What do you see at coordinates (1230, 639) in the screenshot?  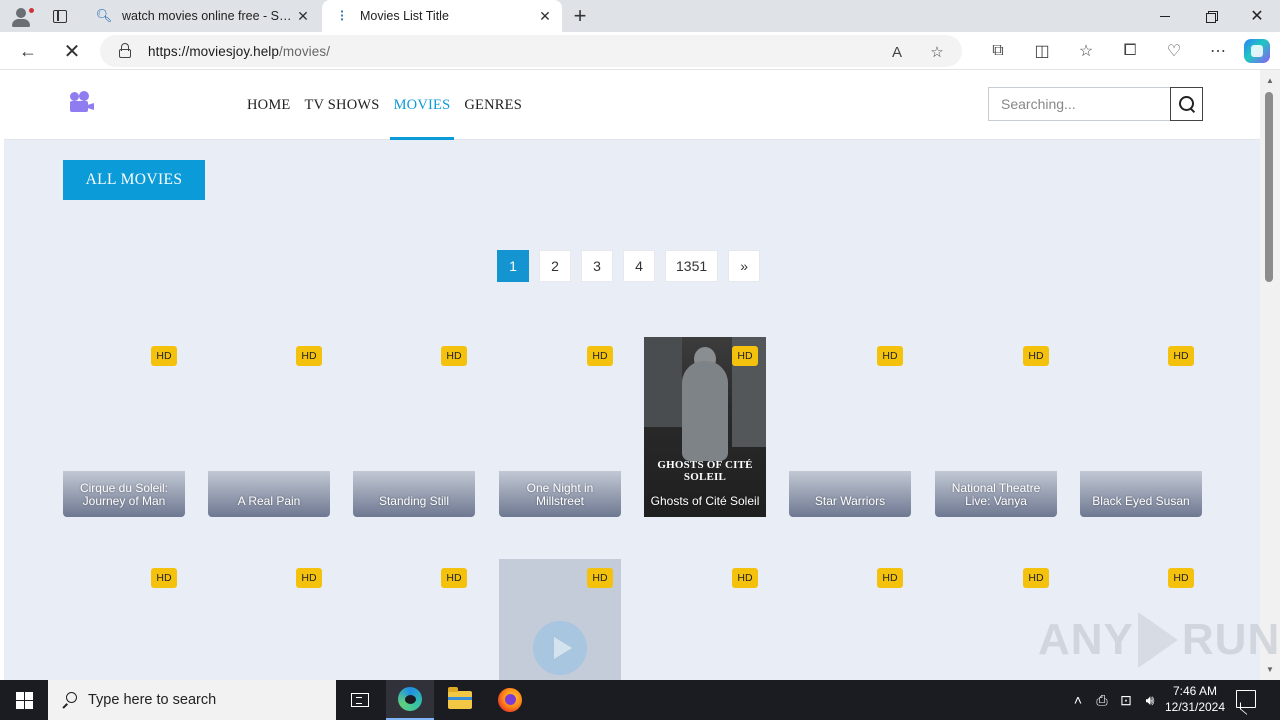 I see `watermark-text-right: RUN` at bounding box center [1230, 639].